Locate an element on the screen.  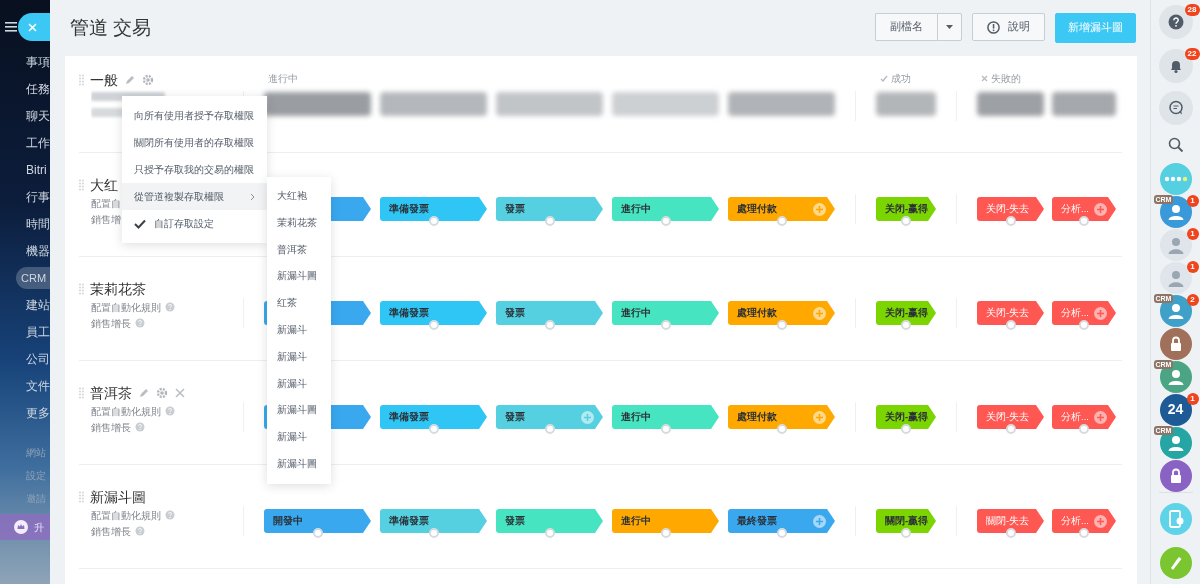
count-badge: 28 is located at coordinates (1192, 10).